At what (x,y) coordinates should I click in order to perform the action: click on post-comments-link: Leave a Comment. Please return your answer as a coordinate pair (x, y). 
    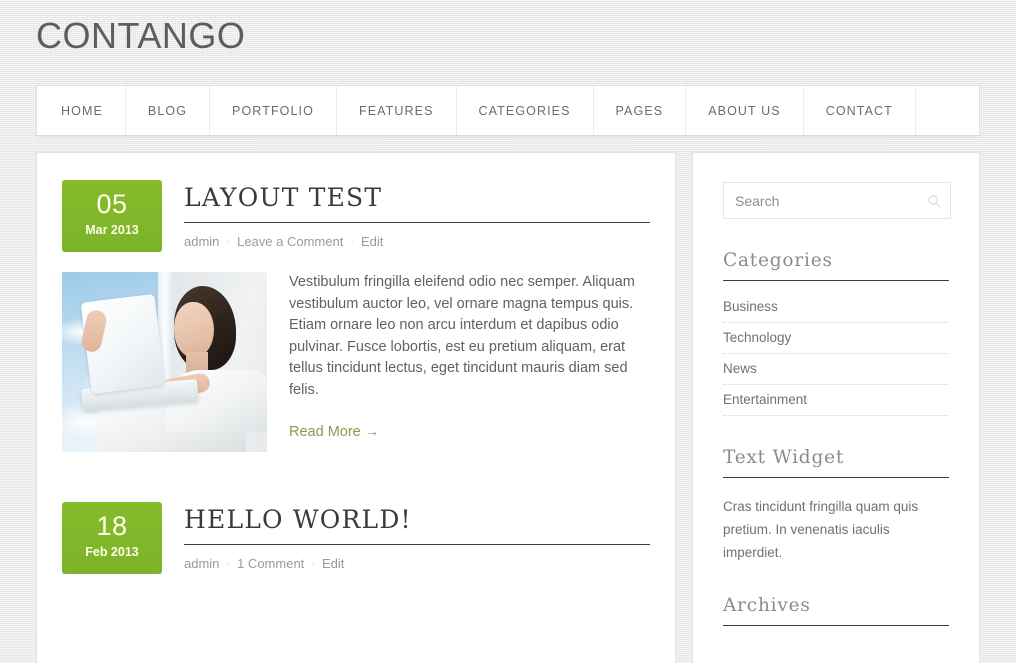
    Looking at the image, I should click on (290, 241).